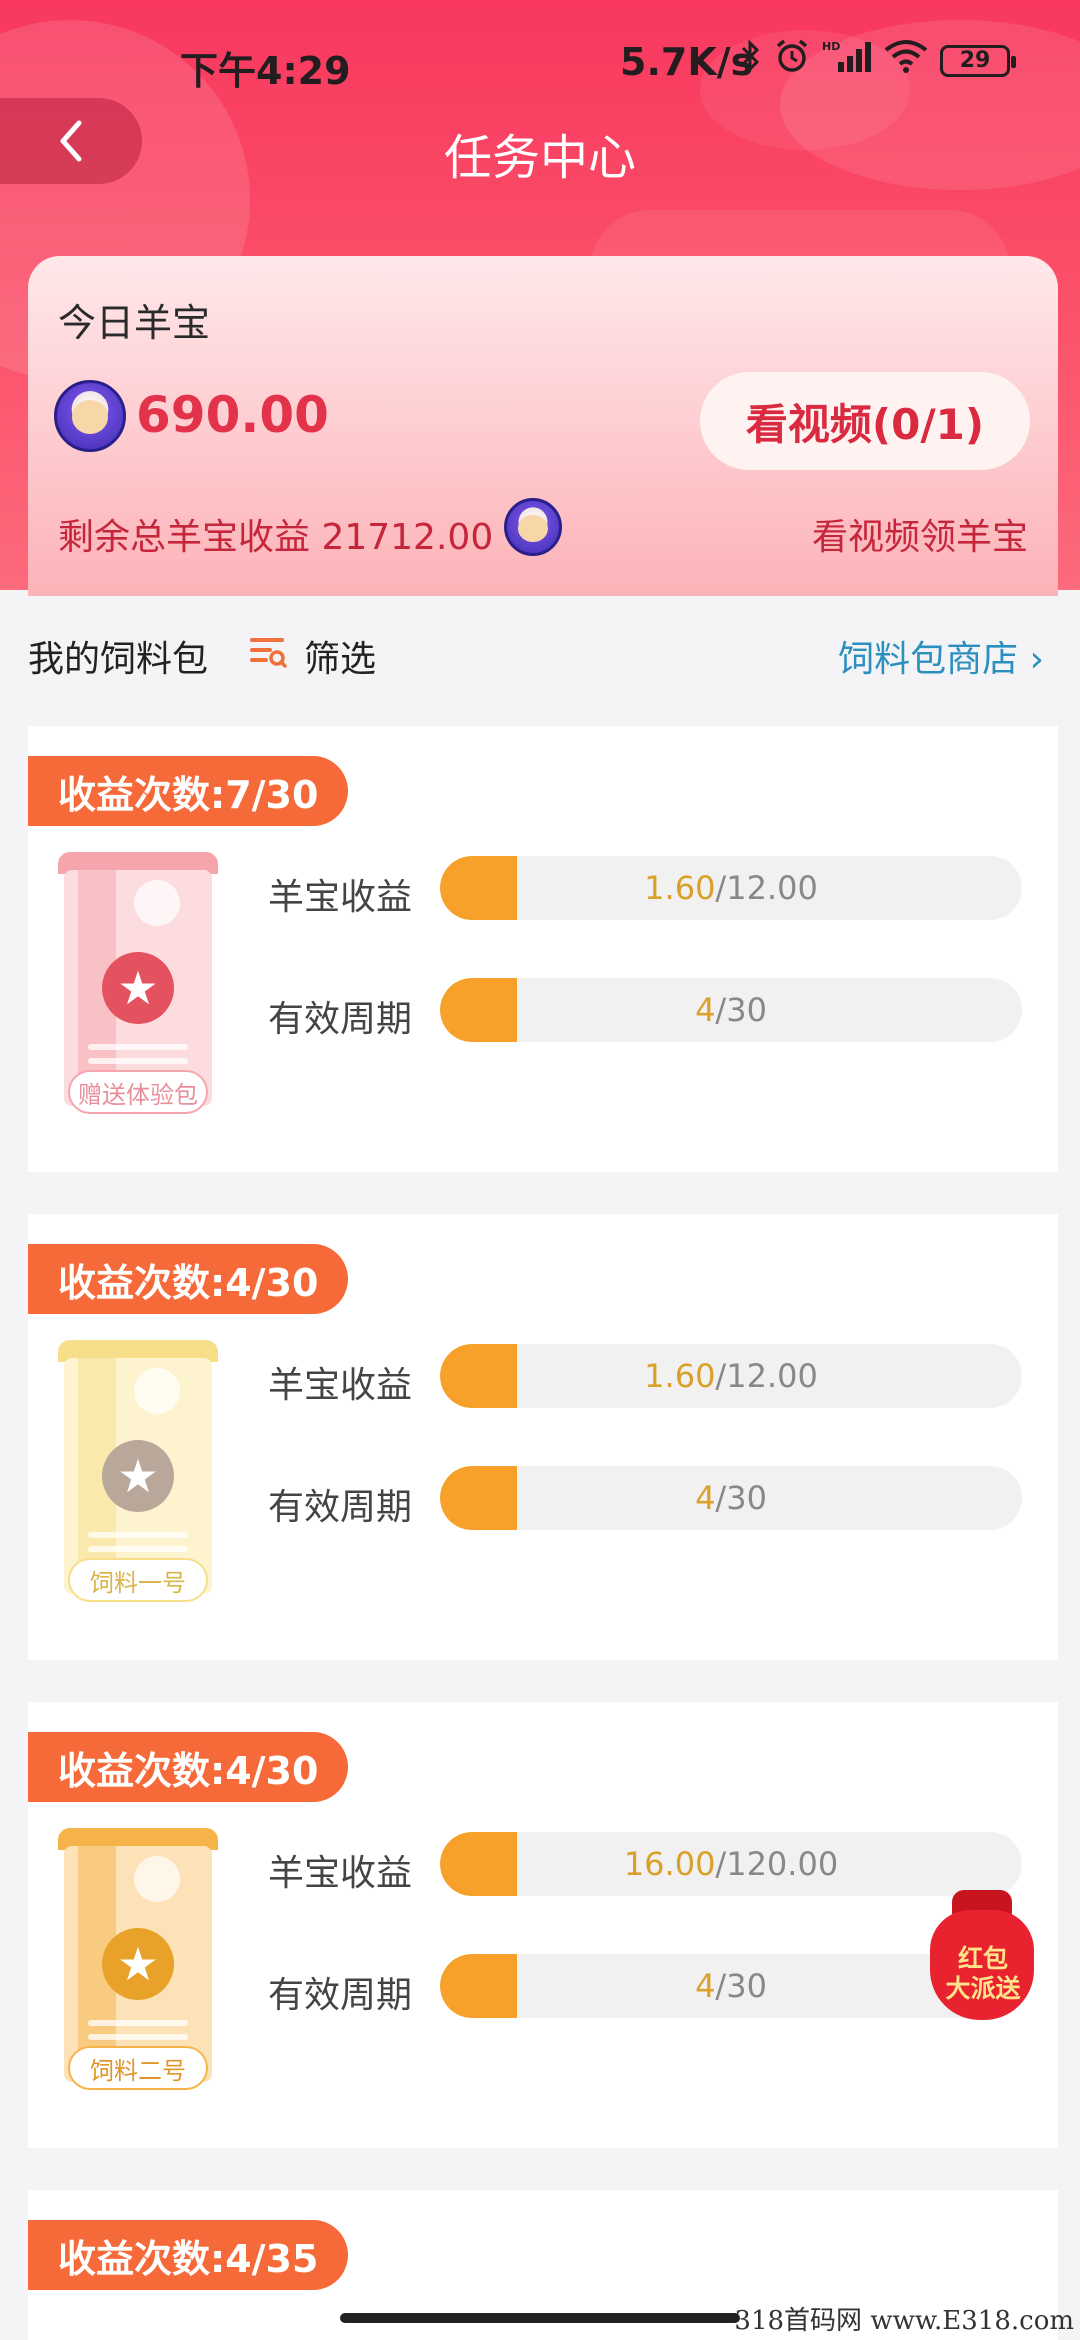  I want to click on status-bar: 下午4:29 5.7K/s HD 29, so click(540, 60).